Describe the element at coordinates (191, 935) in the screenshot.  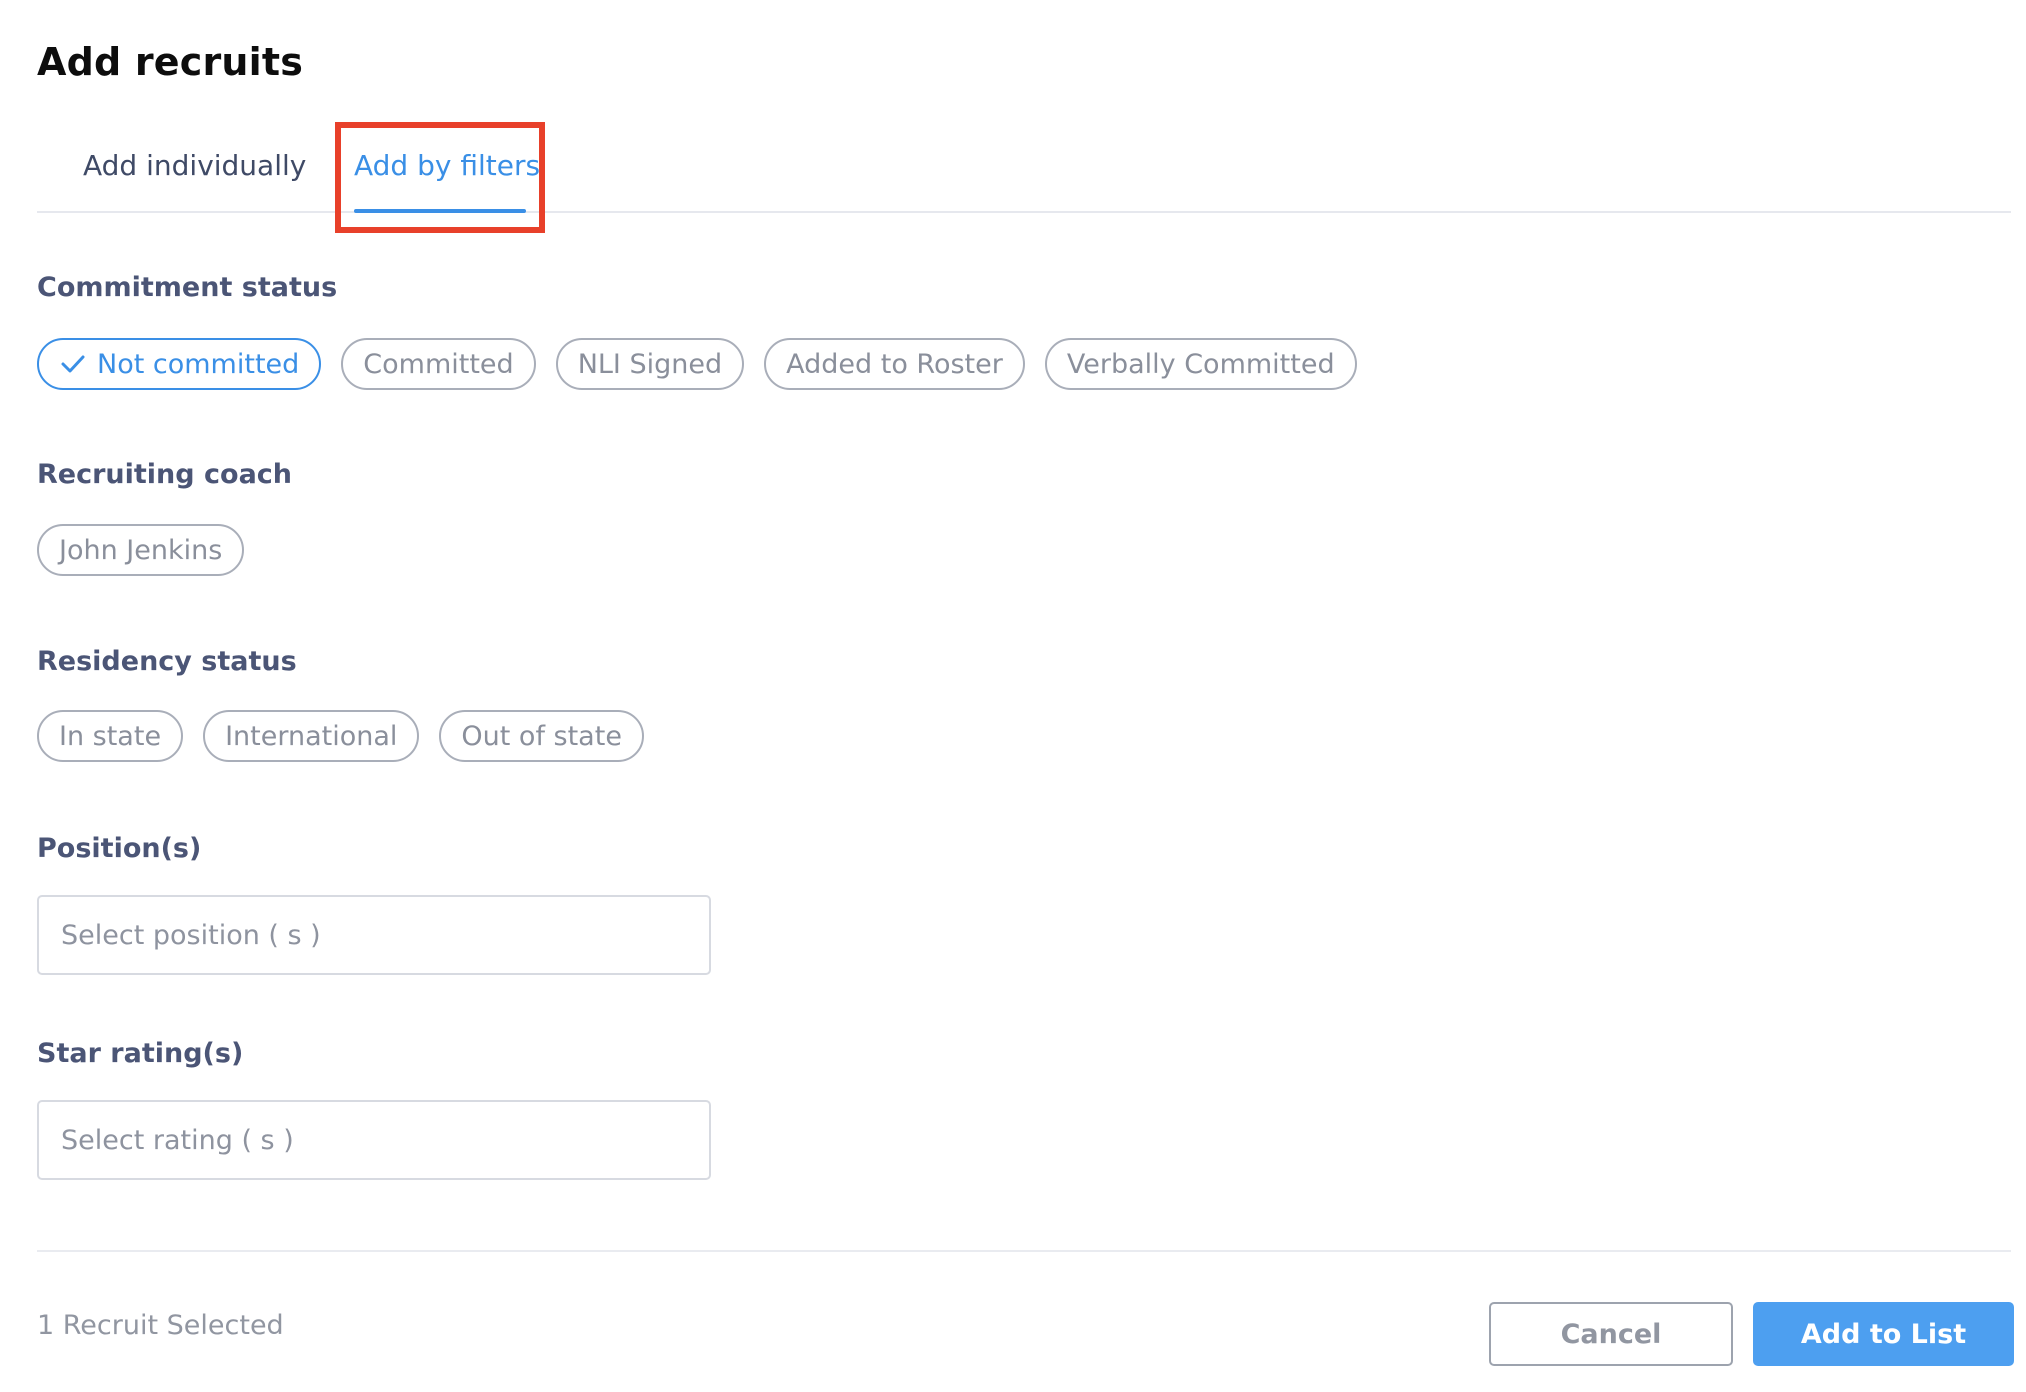
I see `position-select-placeholder: Select position ( s )` at that location.